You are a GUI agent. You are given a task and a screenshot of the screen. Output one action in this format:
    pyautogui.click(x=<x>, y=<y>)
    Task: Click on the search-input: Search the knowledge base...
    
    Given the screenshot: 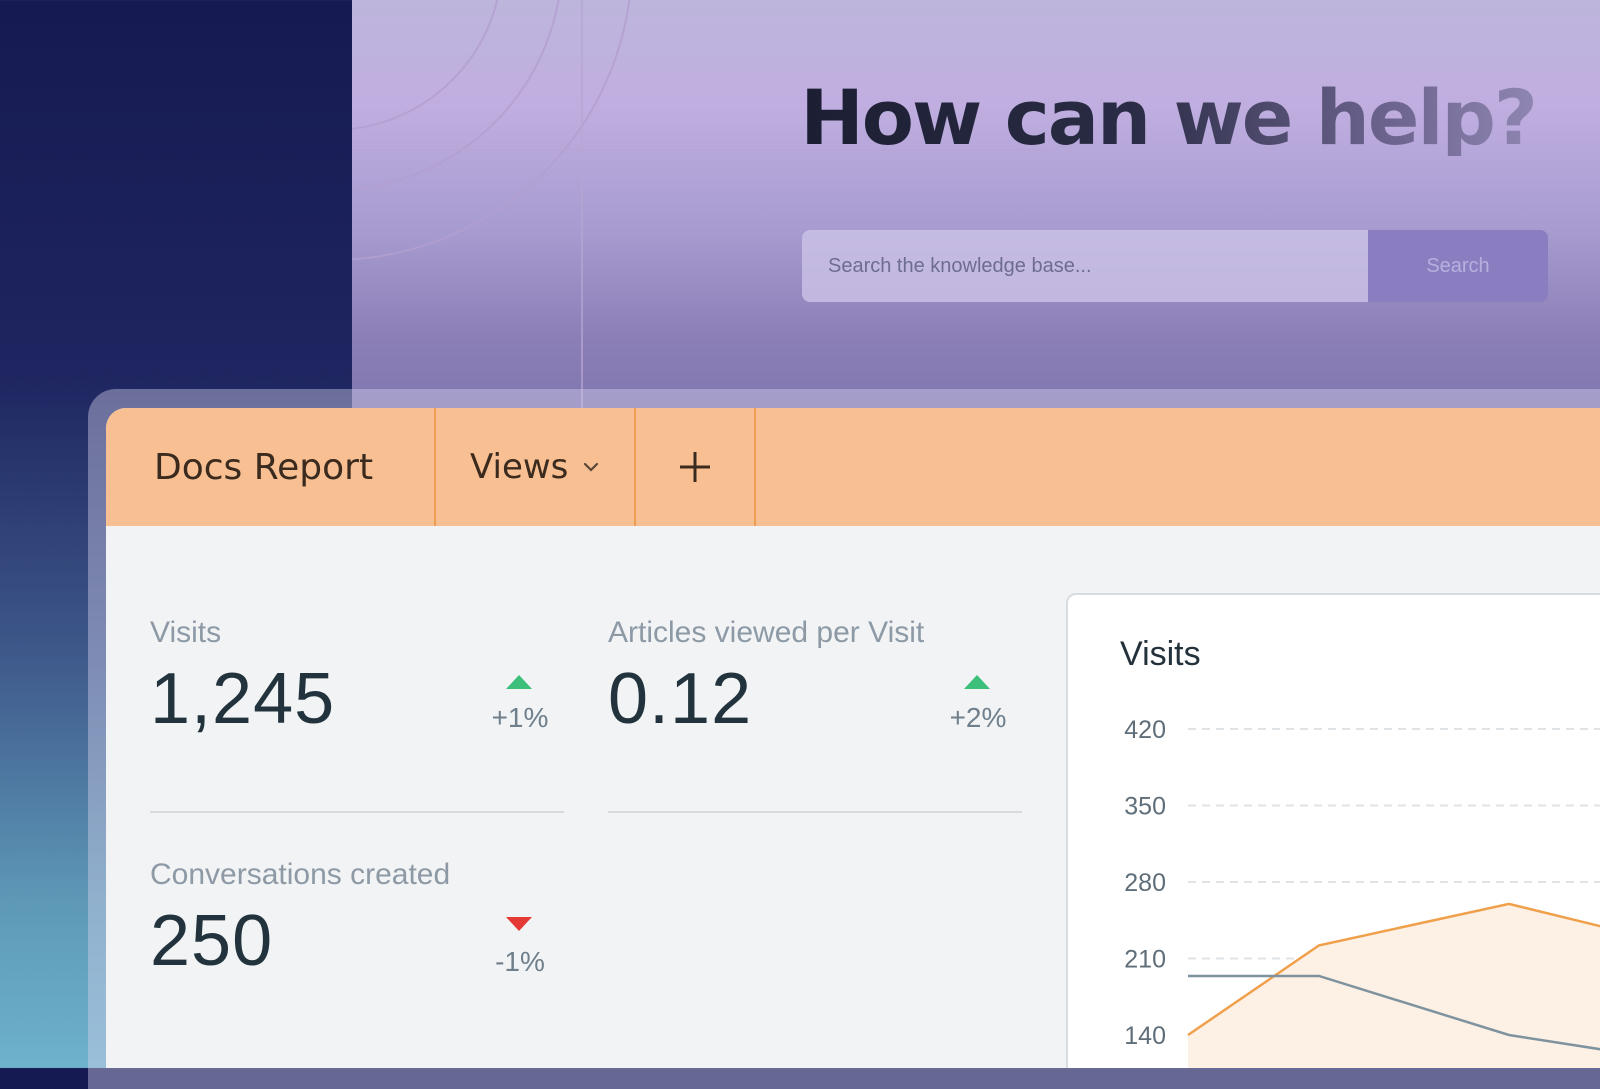 What is the action you would take?
    pyautogui.click(x=1085, y=266)
    